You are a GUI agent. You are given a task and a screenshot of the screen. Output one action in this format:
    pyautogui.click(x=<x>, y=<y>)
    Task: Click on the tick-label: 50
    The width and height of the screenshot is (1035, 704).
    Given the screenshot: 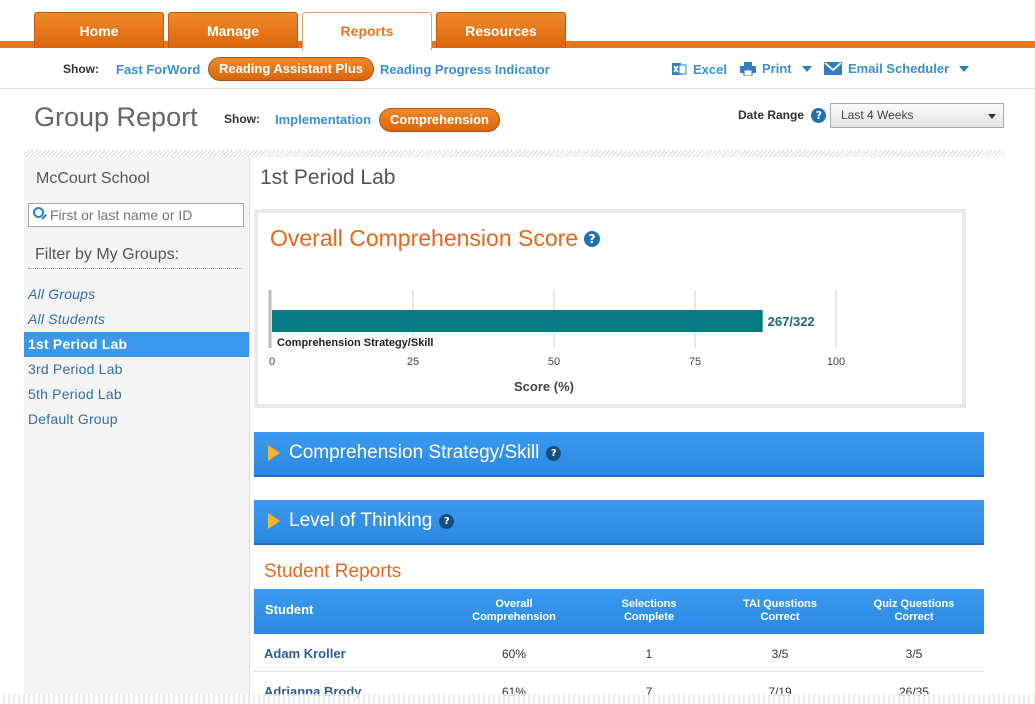 What is the action you would take?
    pyautogui.click(x=554, y=362)
    